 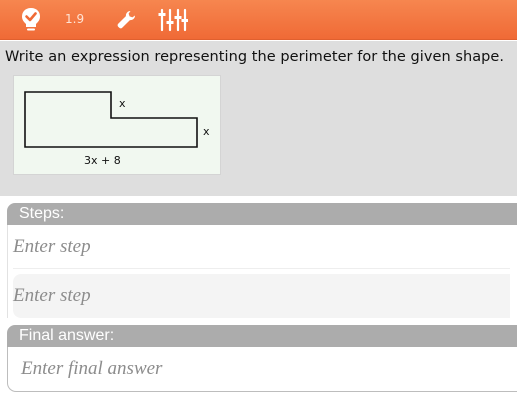 I want to click on lightbulb-check-icon, so click(x=31, y=20).